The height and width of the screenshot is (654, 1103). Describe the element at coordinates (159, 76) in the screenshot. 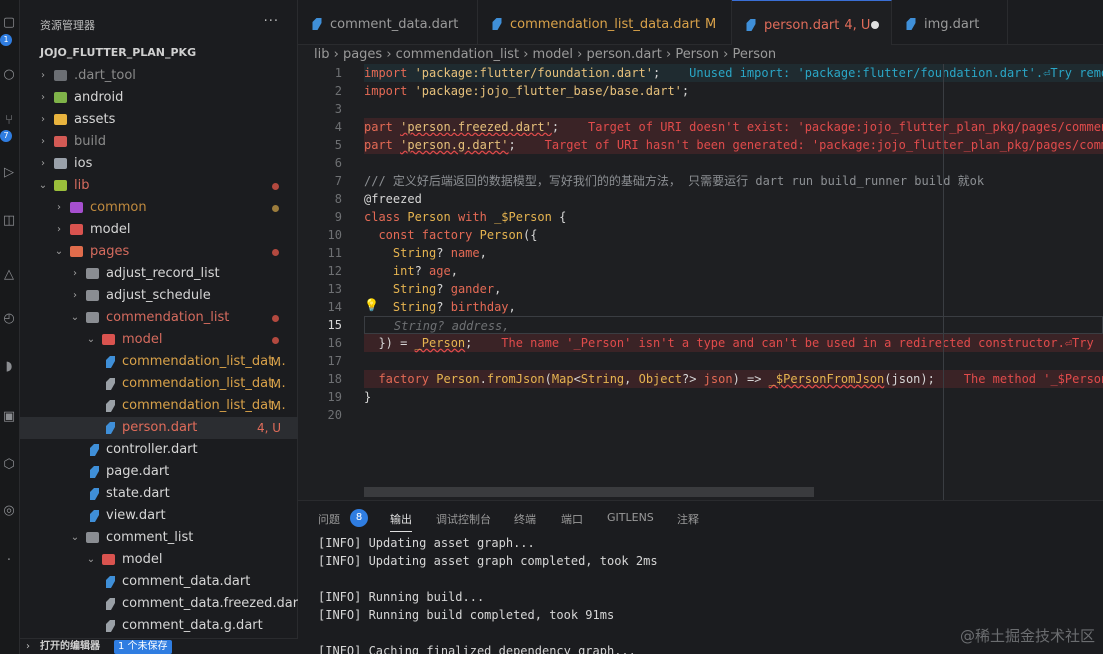

I see `folder-item: › .dart_tool` at that location.